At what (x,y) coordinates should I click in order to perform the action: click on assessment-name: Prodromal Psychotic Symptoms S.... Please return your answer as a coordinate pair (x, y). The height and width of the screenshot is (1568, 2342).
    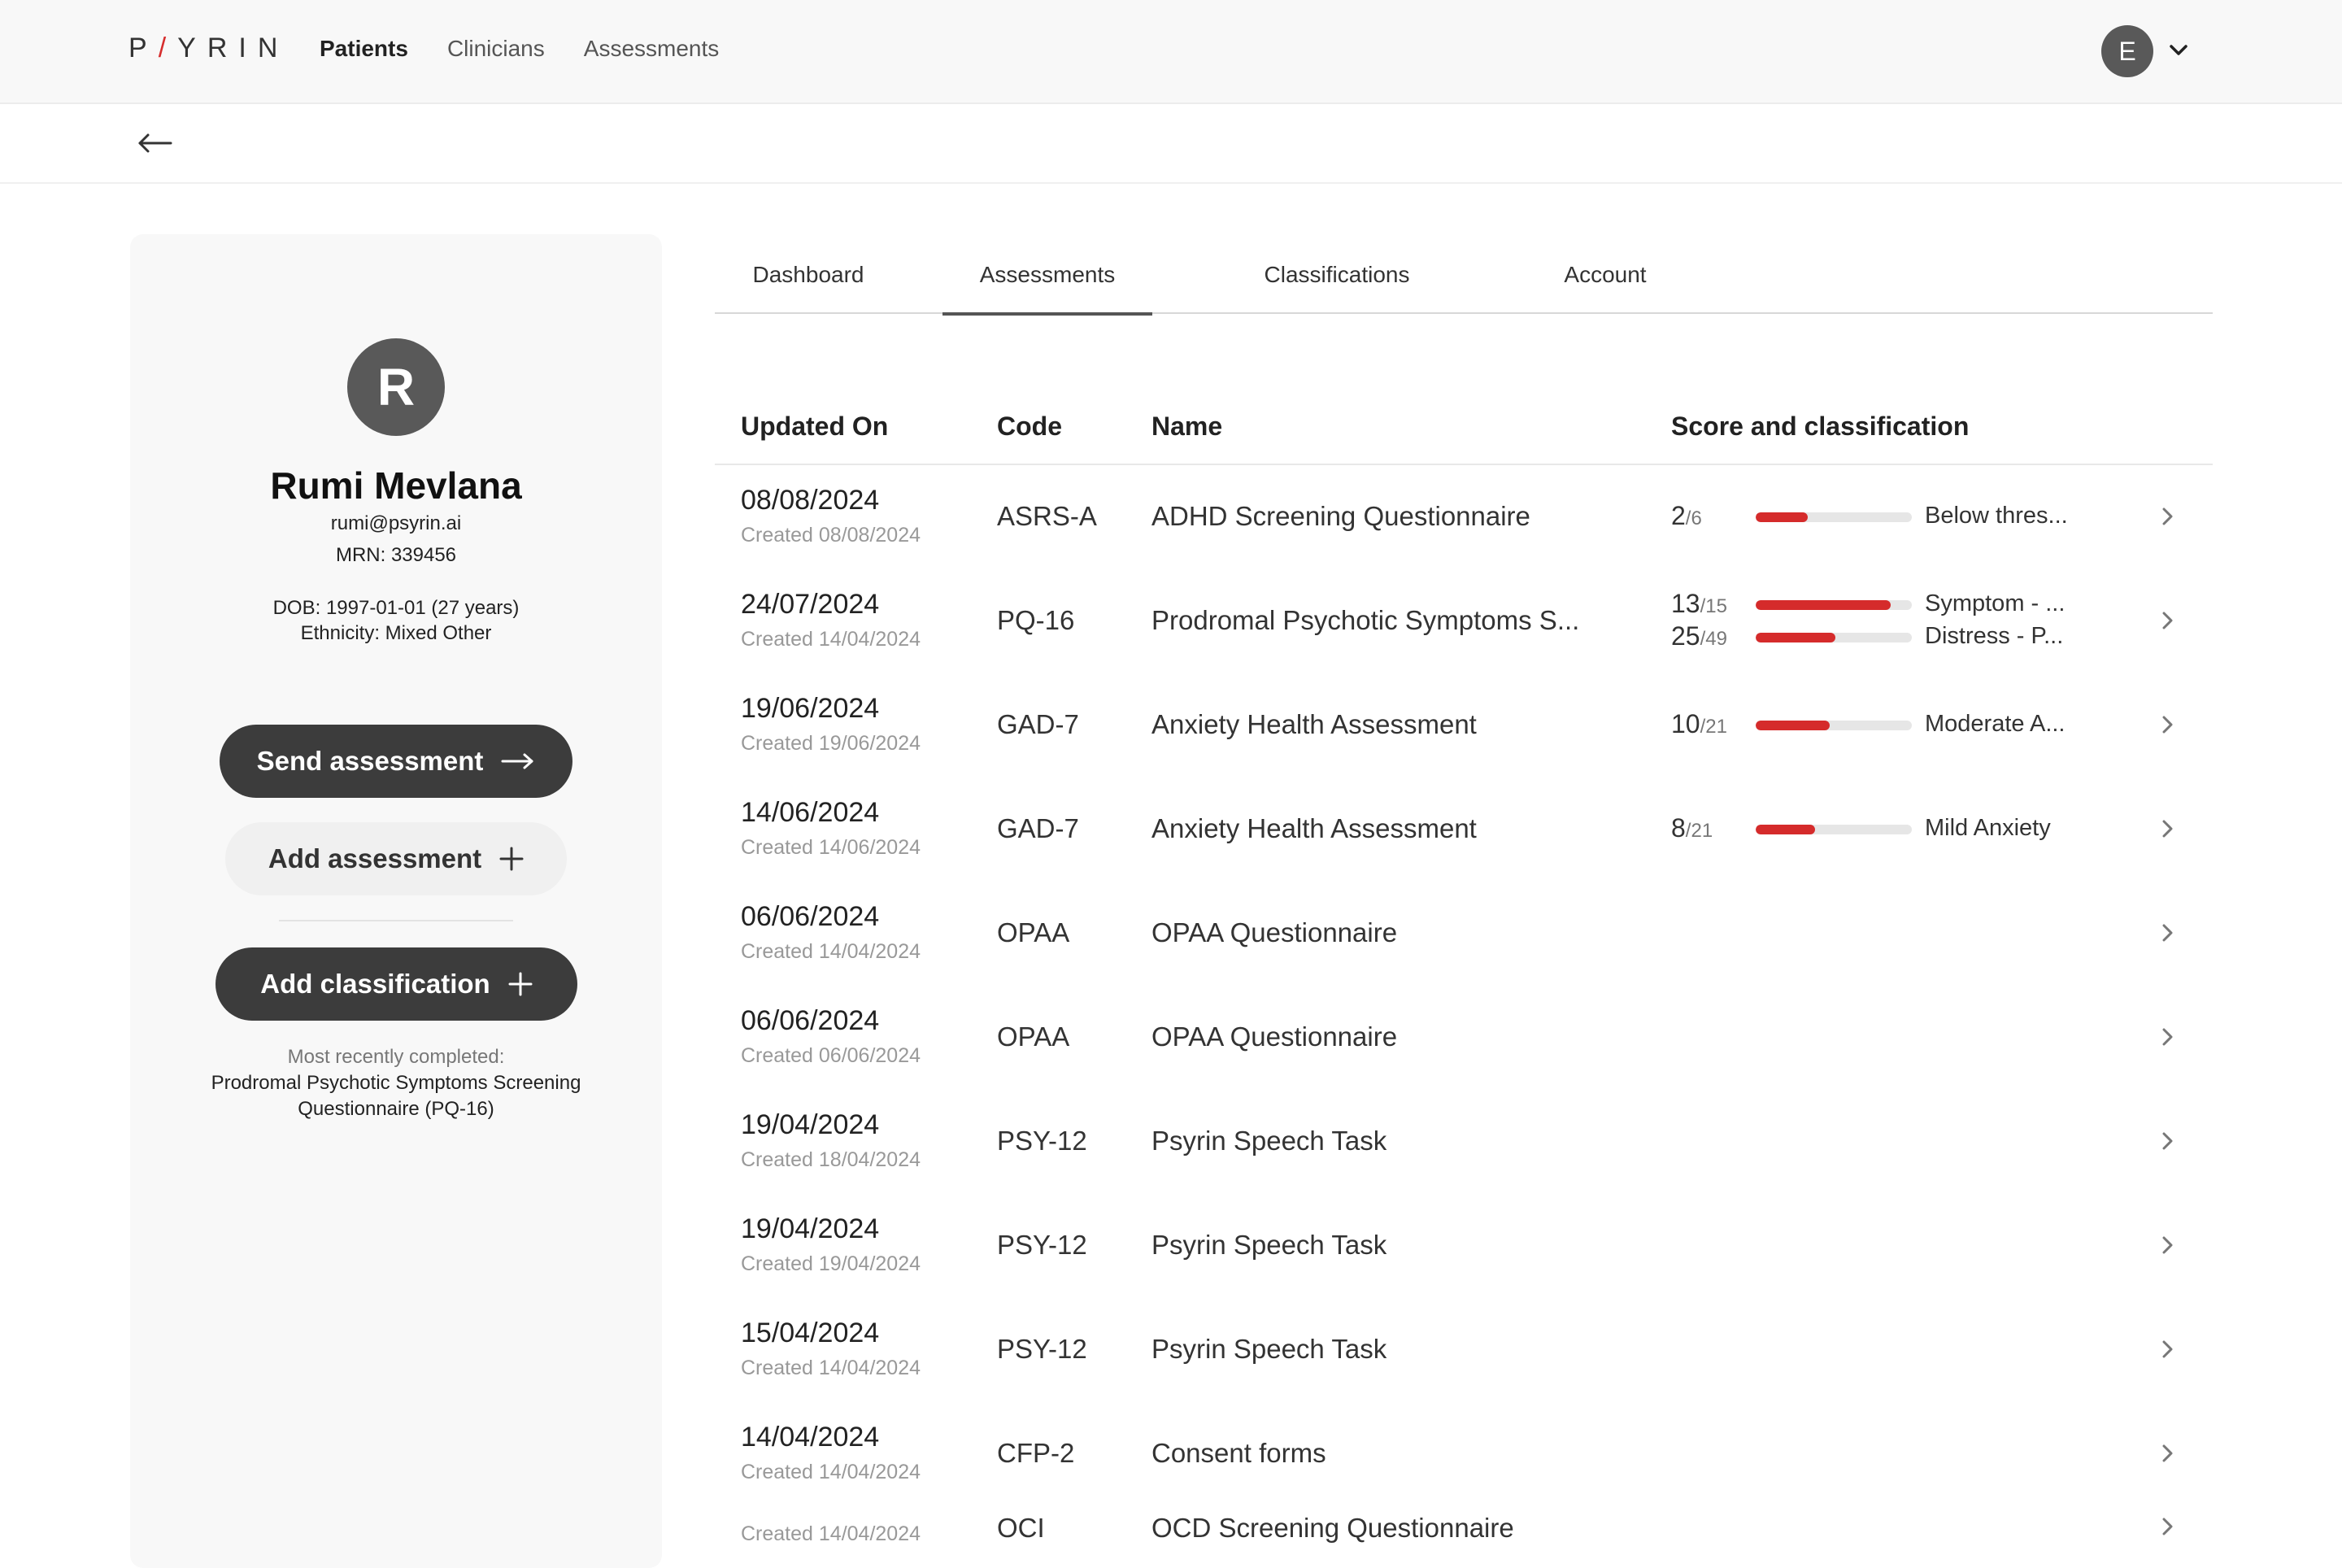
    Looking at the image, I should click on (1365, 620).